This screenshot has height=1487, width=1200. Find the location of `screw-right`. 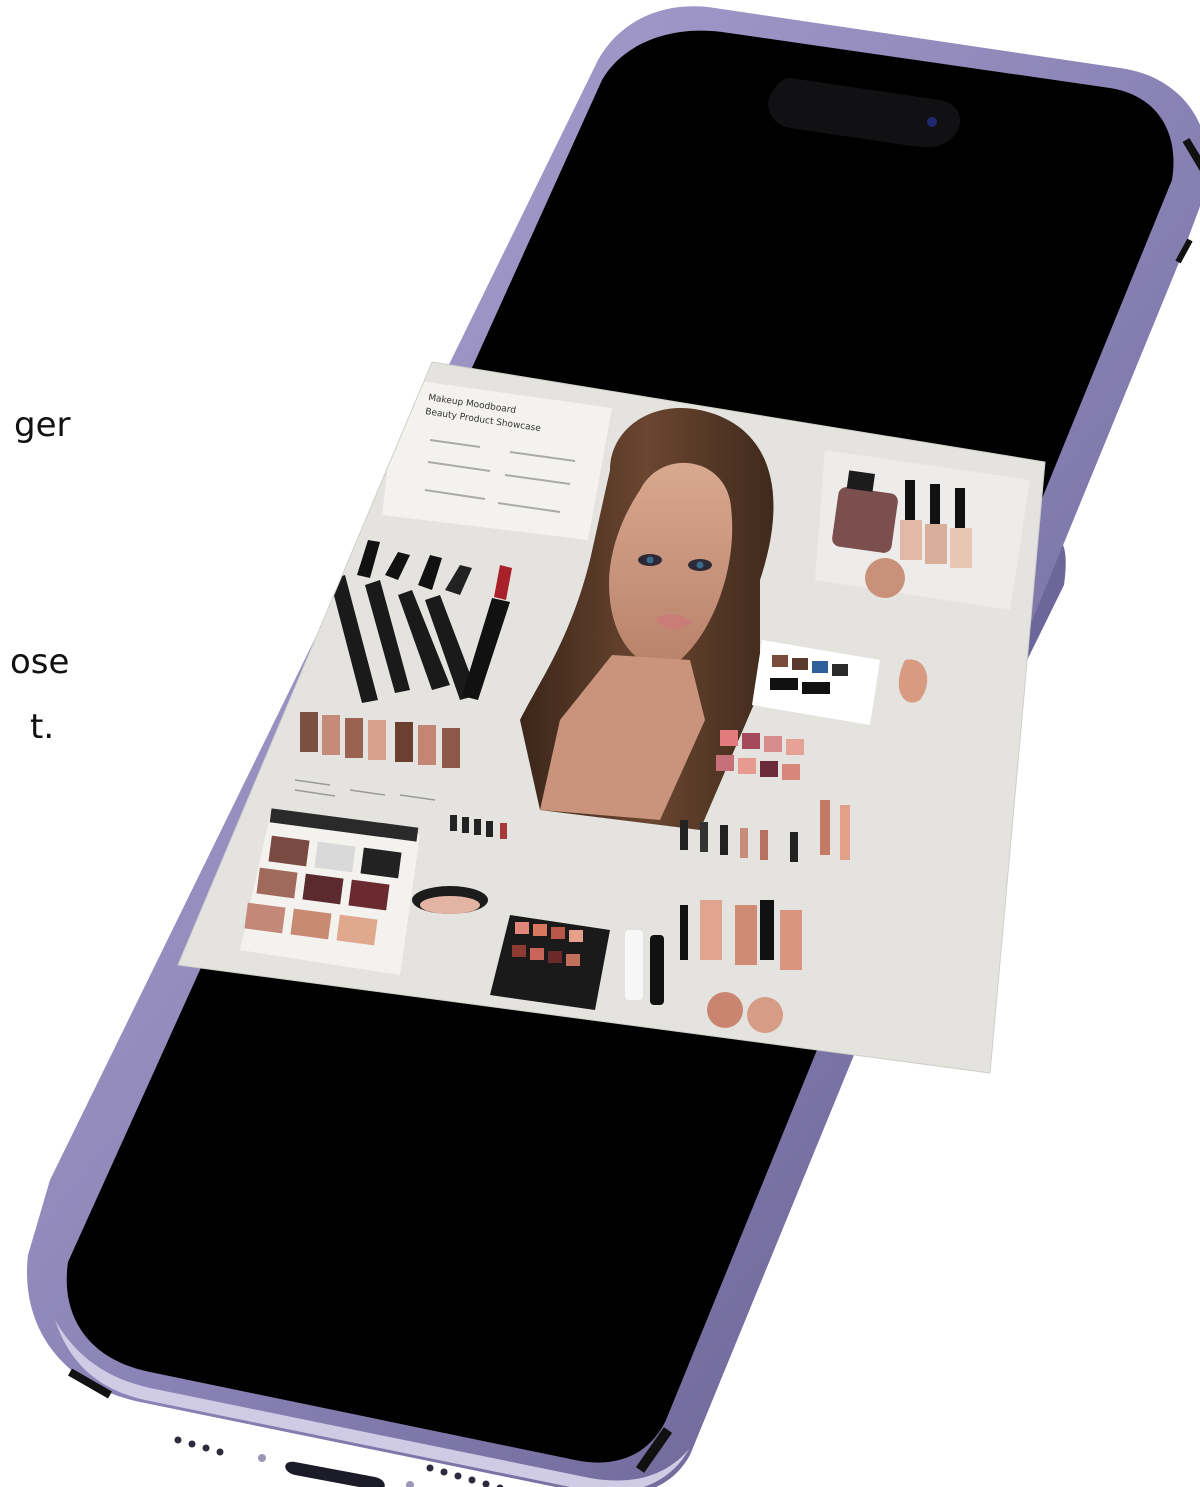

screw-right is located at coordinates (410, 1484).